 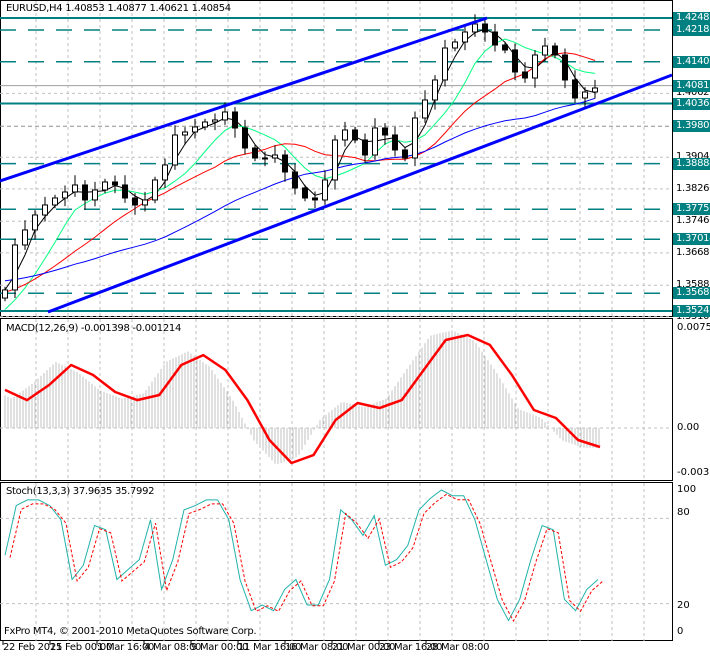 What do you see at coordinates (688, 427) in the screenshot?
I see `macd-axis-zero: 0.00` at bounding box center [688, 427].